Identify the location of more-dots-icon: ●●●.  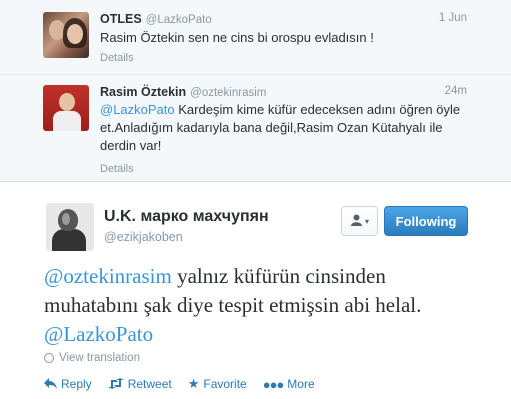
(273, 384).